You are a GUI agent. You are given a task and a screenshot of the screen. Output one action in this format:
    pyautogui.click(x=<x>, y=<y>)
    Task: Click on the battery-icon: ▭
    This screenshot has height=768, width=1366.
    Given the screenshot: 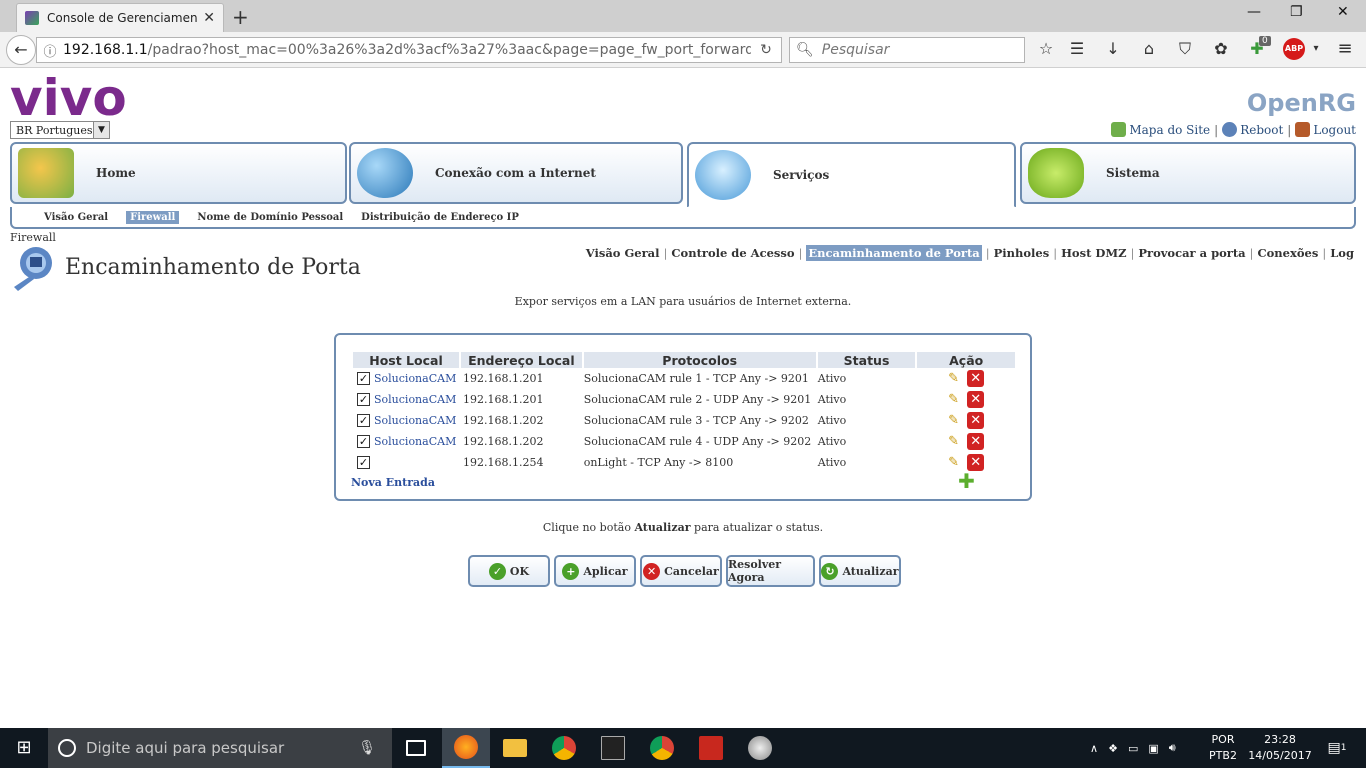 What is the action you would take?
    pyautogui.click(x=1133, y=748)
    